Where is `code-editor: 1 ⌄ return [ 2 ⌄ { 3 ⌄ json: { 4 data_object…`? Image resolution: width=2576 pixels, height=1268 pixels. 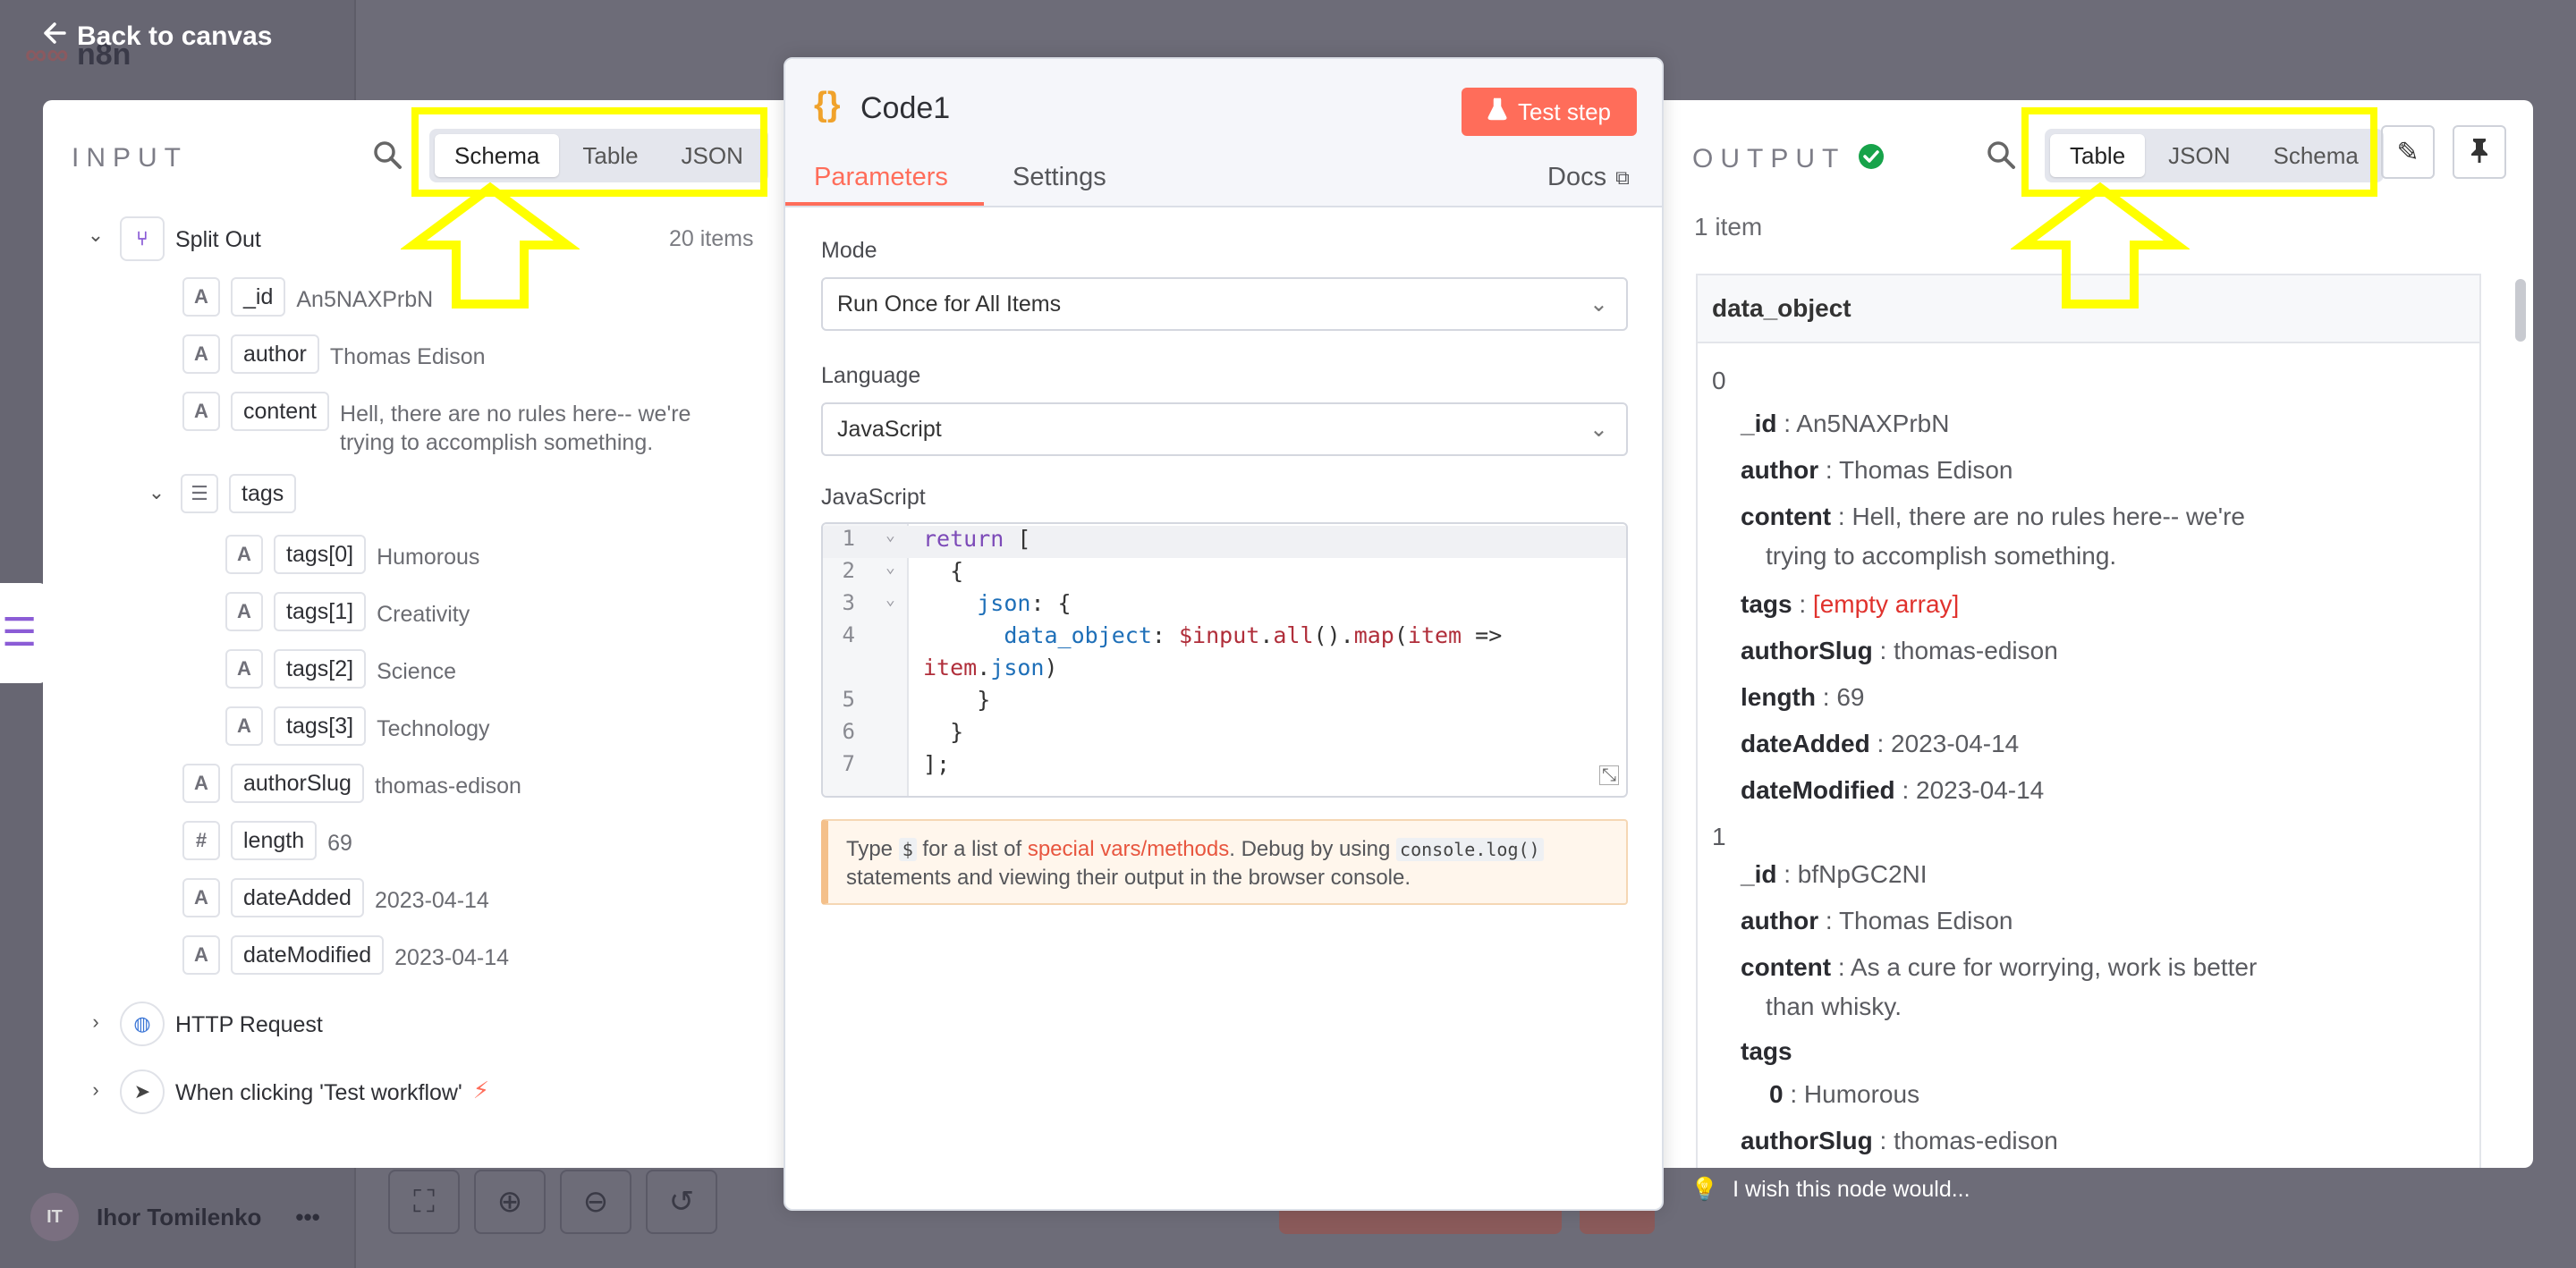
code-editor: 1 ⌄ return [ 2 ⌄ { 3 ⌄ json: { 4 data_object… is located at coordinates (1224, 660).